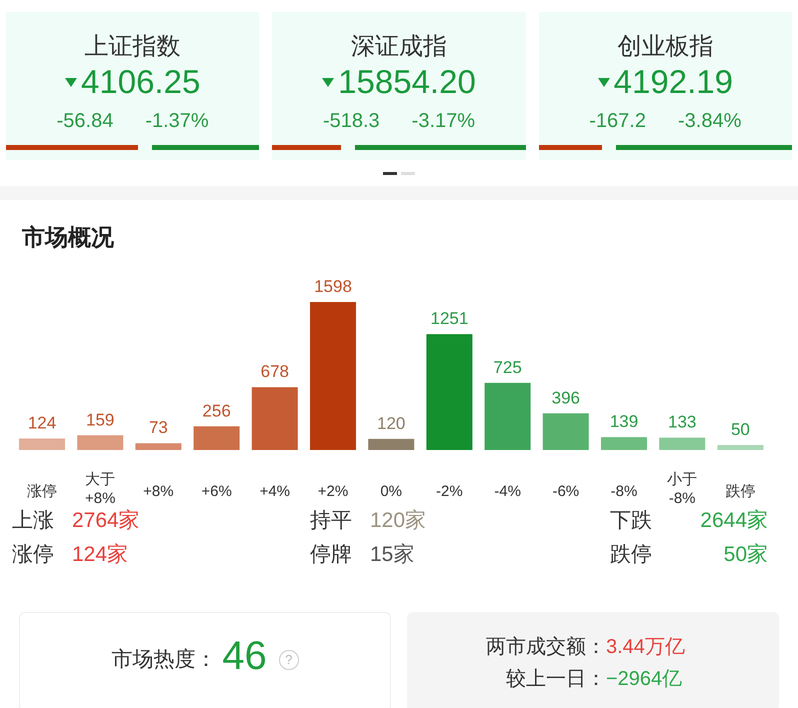 The height and width of the screenshot is (708, 798). What do you see at coordinates (507, 491) in the screenshot?
I see `category-label: -4%` at bounding box center [507, 491].